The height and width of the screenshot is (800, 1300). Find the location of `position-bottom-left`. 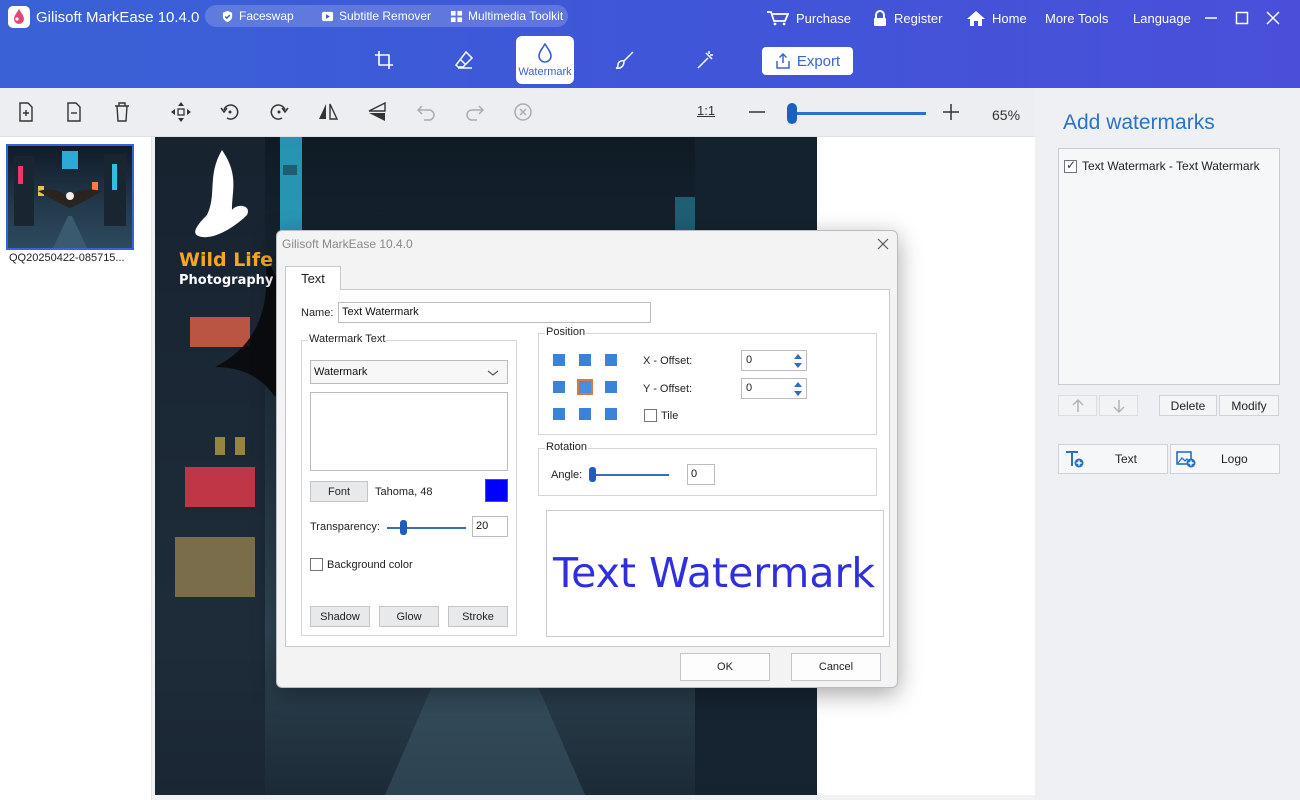

position-bottom-left is located at coordinates (559, 414).